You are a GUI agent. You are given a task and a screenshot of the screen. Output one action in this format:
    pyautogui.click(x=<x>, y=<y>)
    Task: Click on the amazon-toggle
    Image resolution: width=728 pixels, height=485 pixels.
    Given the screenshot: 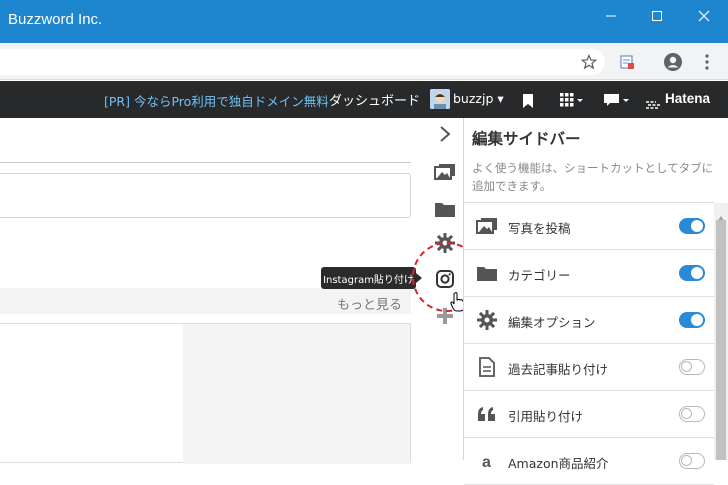 What is the action you would take?
    pyautogui.click(x=692, y=461)
    